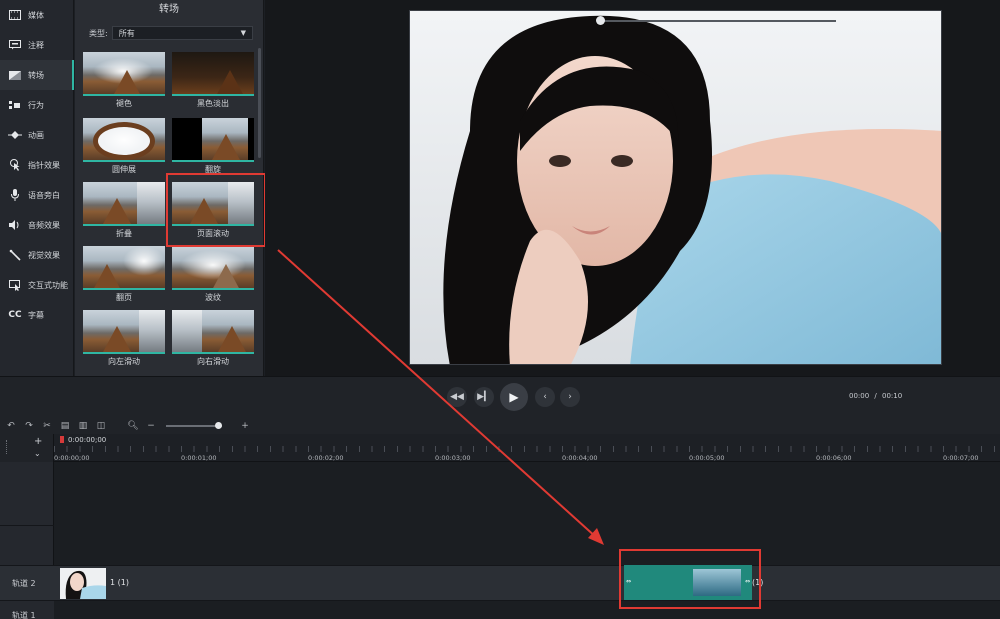 This screenshot has width=1000, height=619. Describe the element at coordinates (243, 33) in the screenshot. I see `chevron-down-icon: ▼` at that location.